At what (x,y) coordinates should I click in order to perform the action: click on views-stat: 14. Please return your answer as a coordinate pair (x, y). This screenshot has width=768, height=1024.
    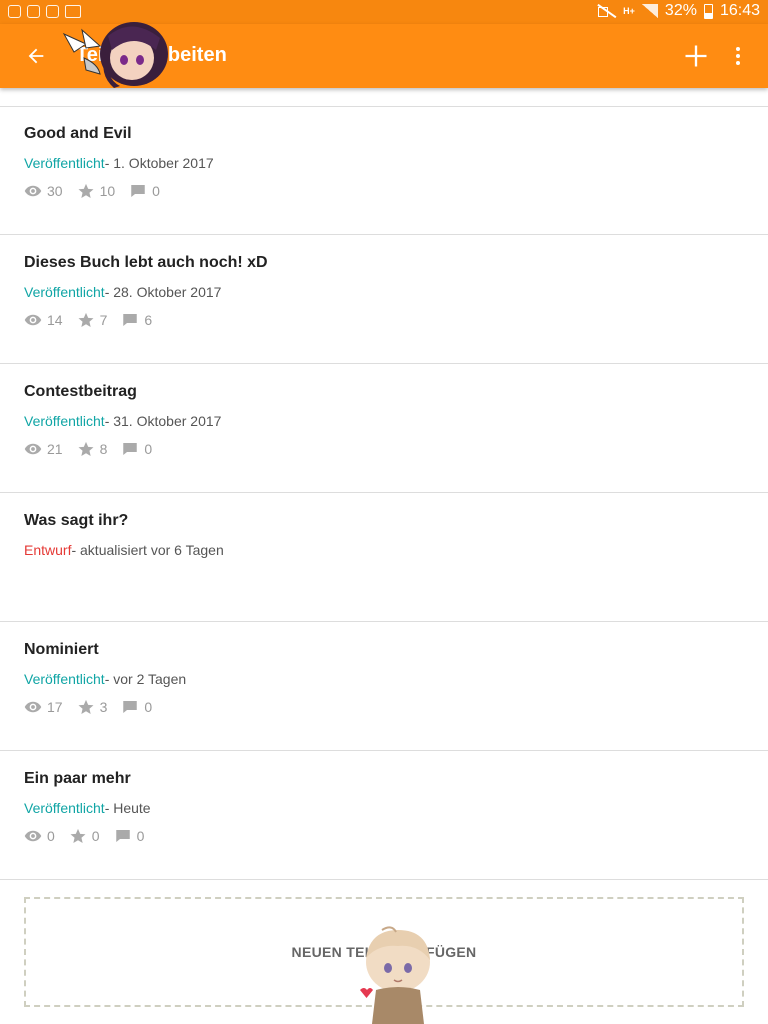
    Looking at the image, I should click on (43, 320).